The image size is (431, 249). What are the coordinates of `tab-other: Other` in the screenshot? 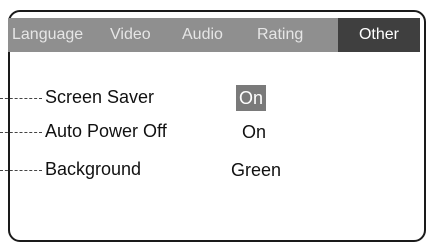 It's located at (379, 35).